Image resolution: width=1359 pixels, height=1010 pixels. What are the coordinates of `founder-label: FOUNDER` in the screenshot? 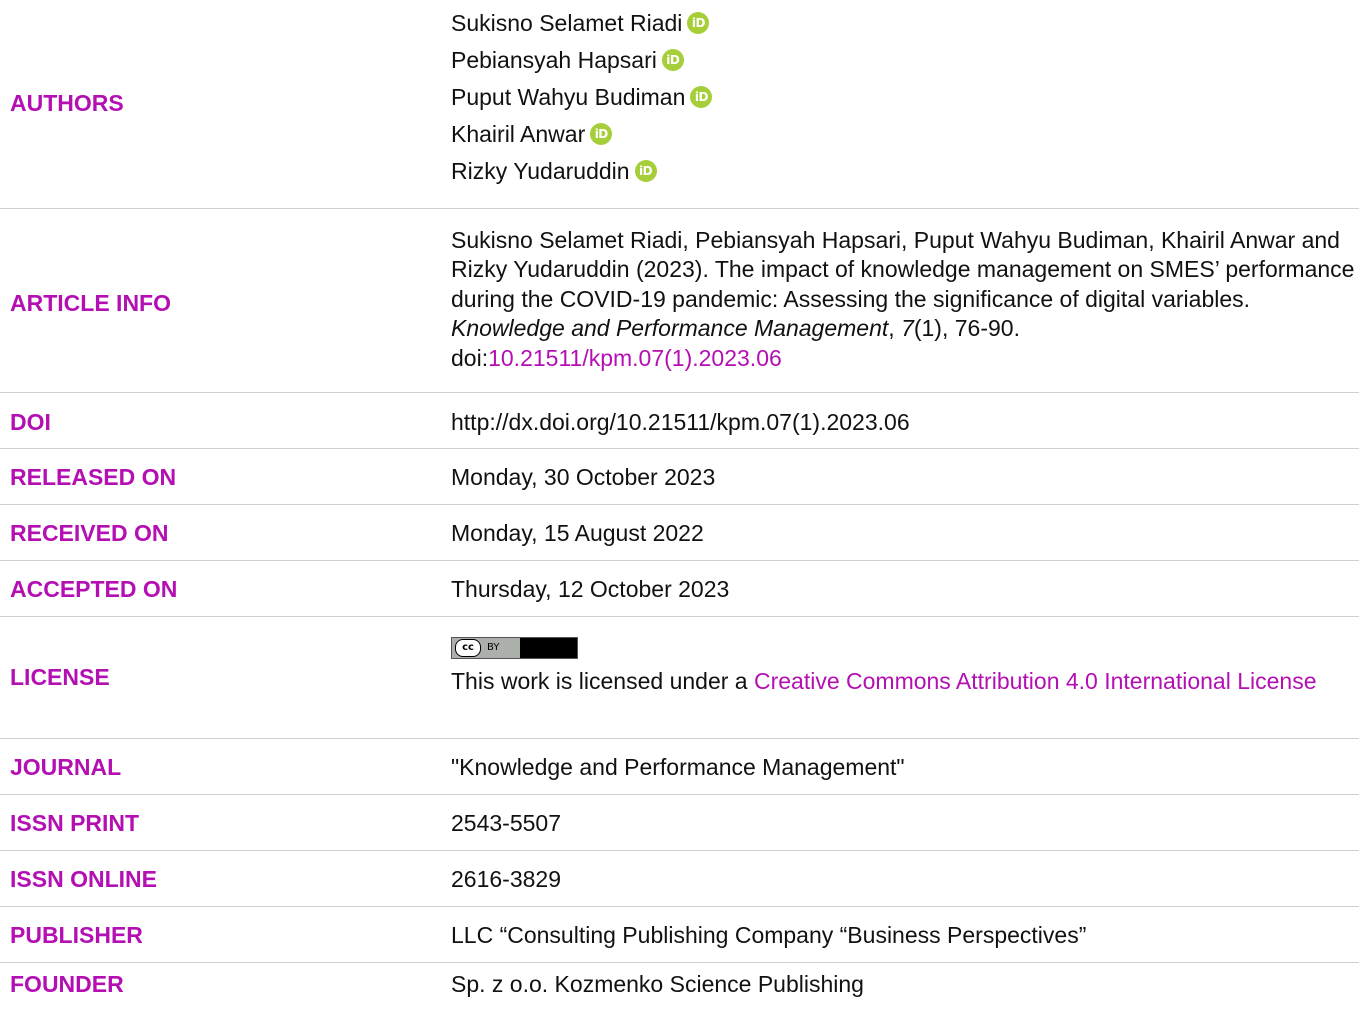 It's located at (67, 984).